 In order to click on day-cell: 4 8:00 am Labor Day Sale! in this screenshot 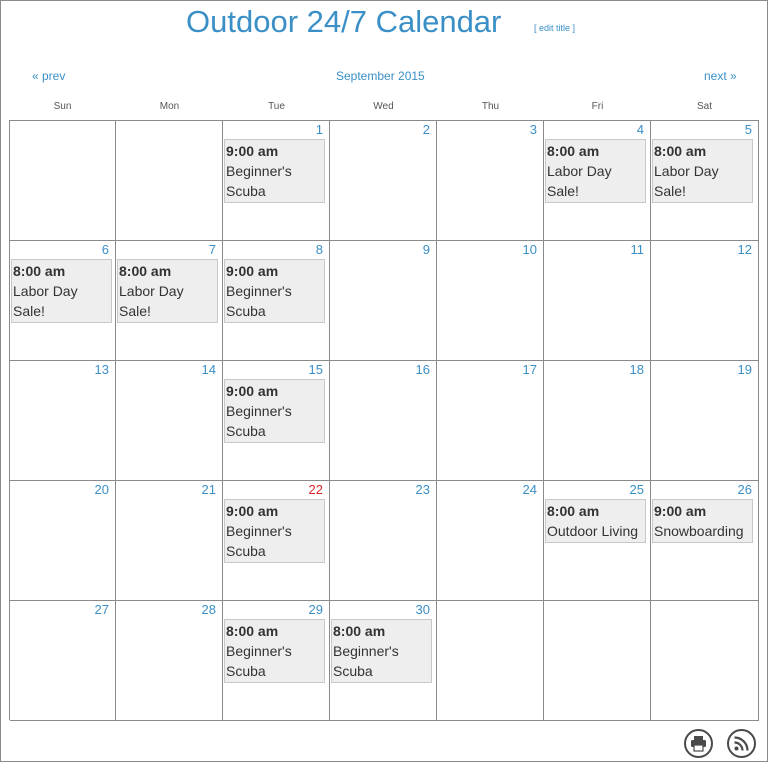, I will do `click(597, 181)`.